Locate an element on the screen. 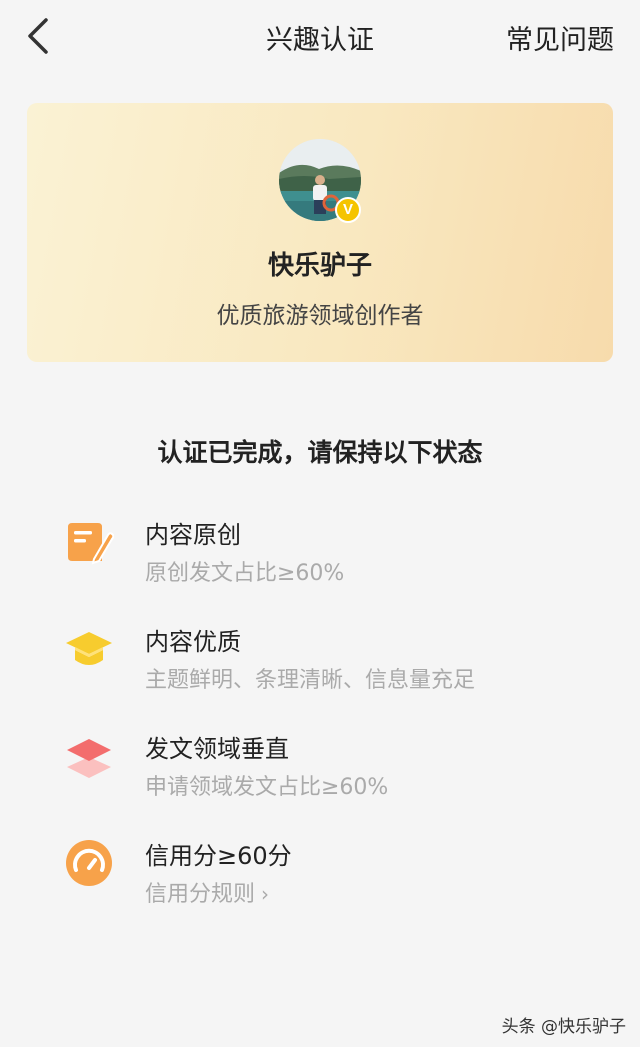  user-name: 快乐驴子 is located at coordinates (319, 266).